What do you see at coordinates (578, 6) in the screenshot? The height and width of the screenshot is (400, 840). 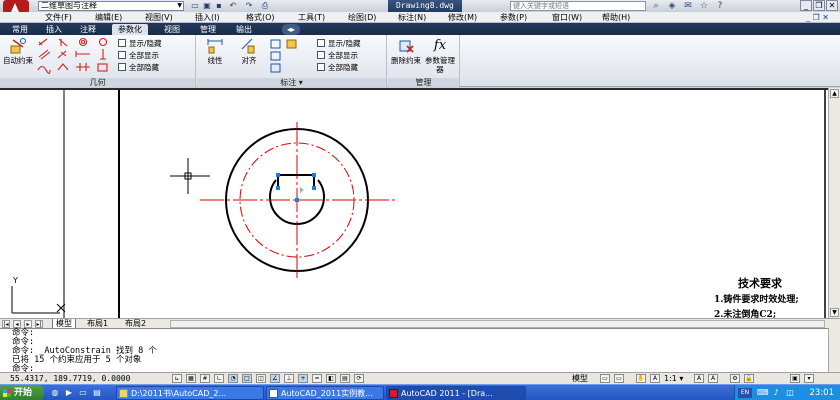 I see `help-search-input: 键入关键字或短语` at bounding box center [578, 6].